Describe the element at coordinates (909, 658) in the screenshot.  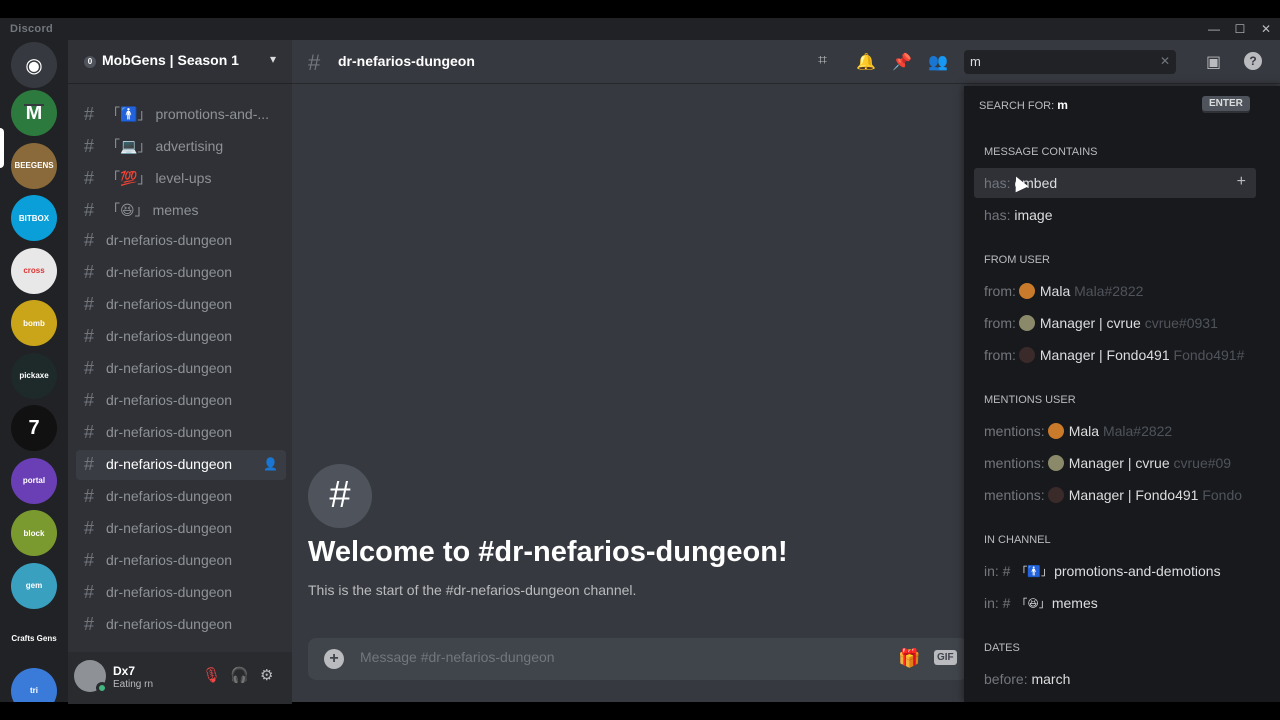
I see `gift-icon: 🎁` at that location.